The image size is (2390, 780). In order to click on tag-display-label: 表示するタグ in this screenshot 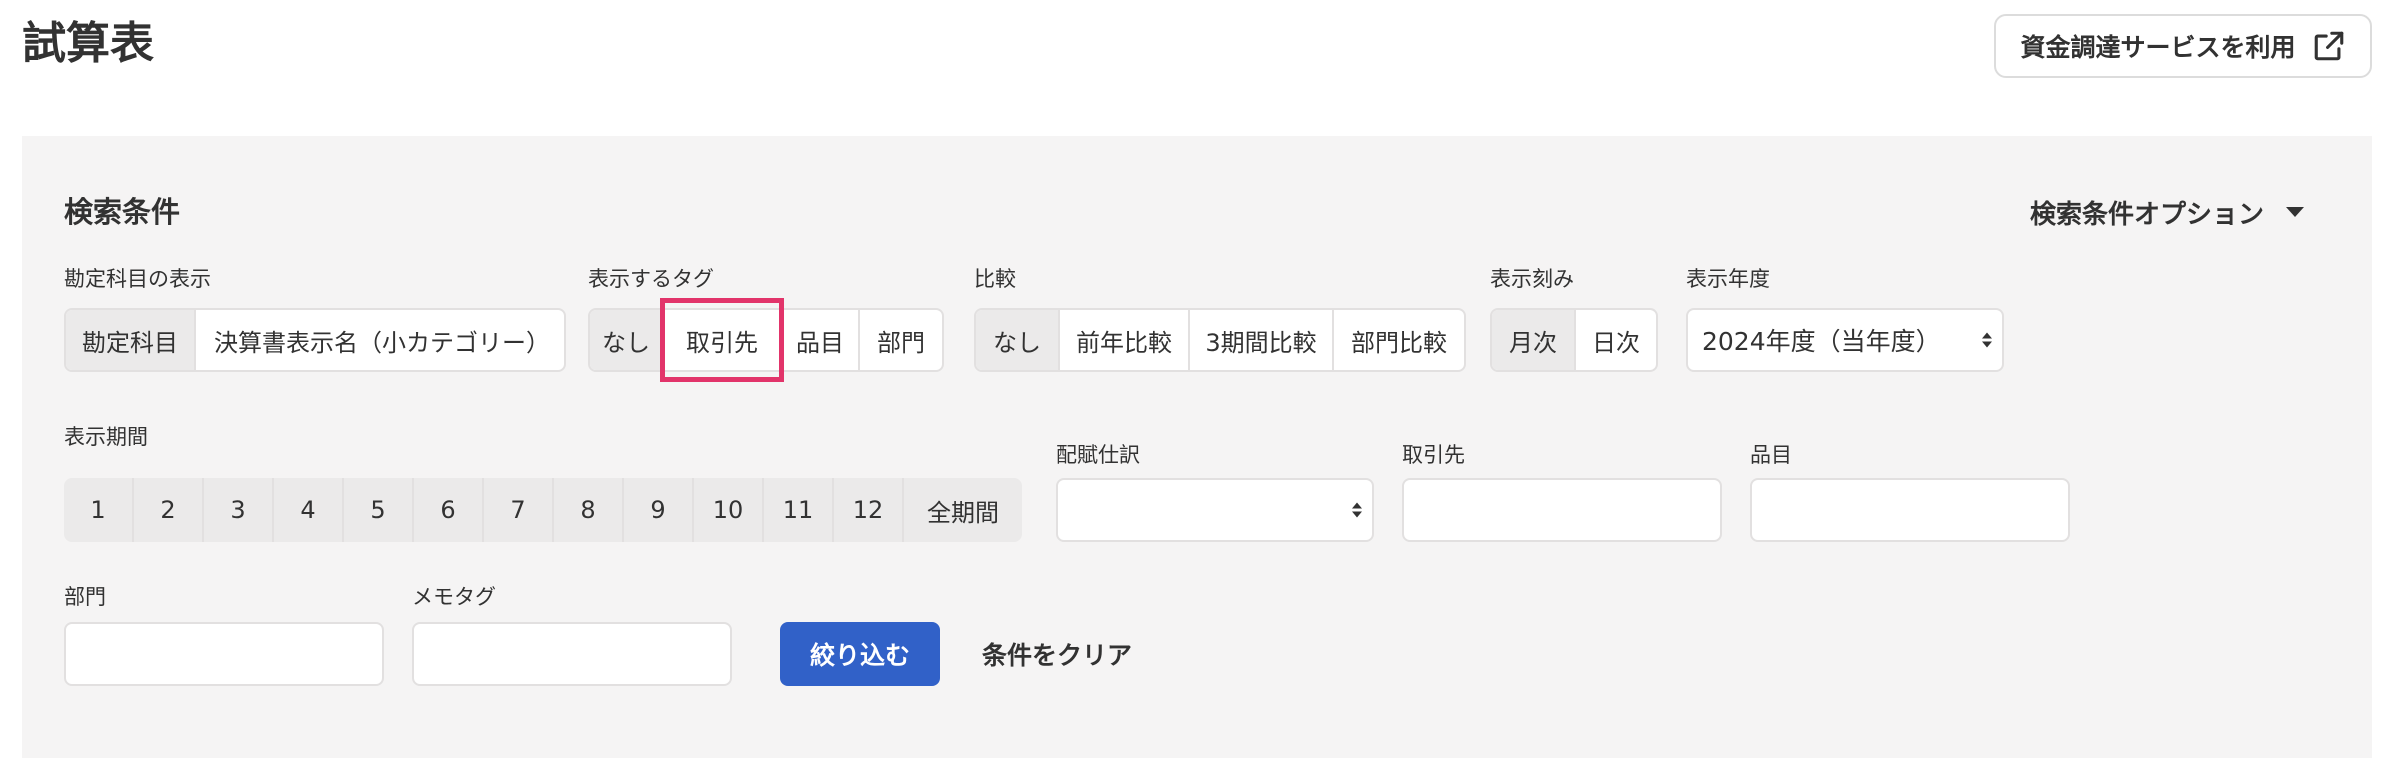, I will do `click(651, 279)`.